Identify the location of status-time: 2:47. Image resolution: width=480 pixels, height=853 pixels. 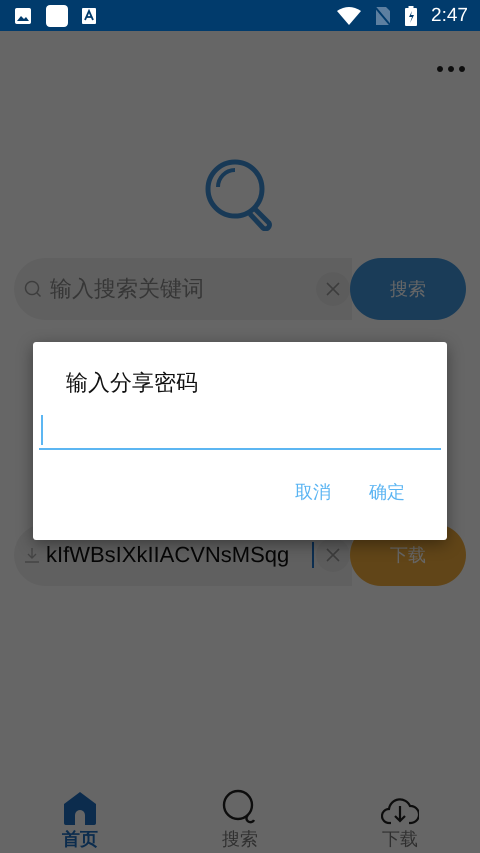
(449, 15).